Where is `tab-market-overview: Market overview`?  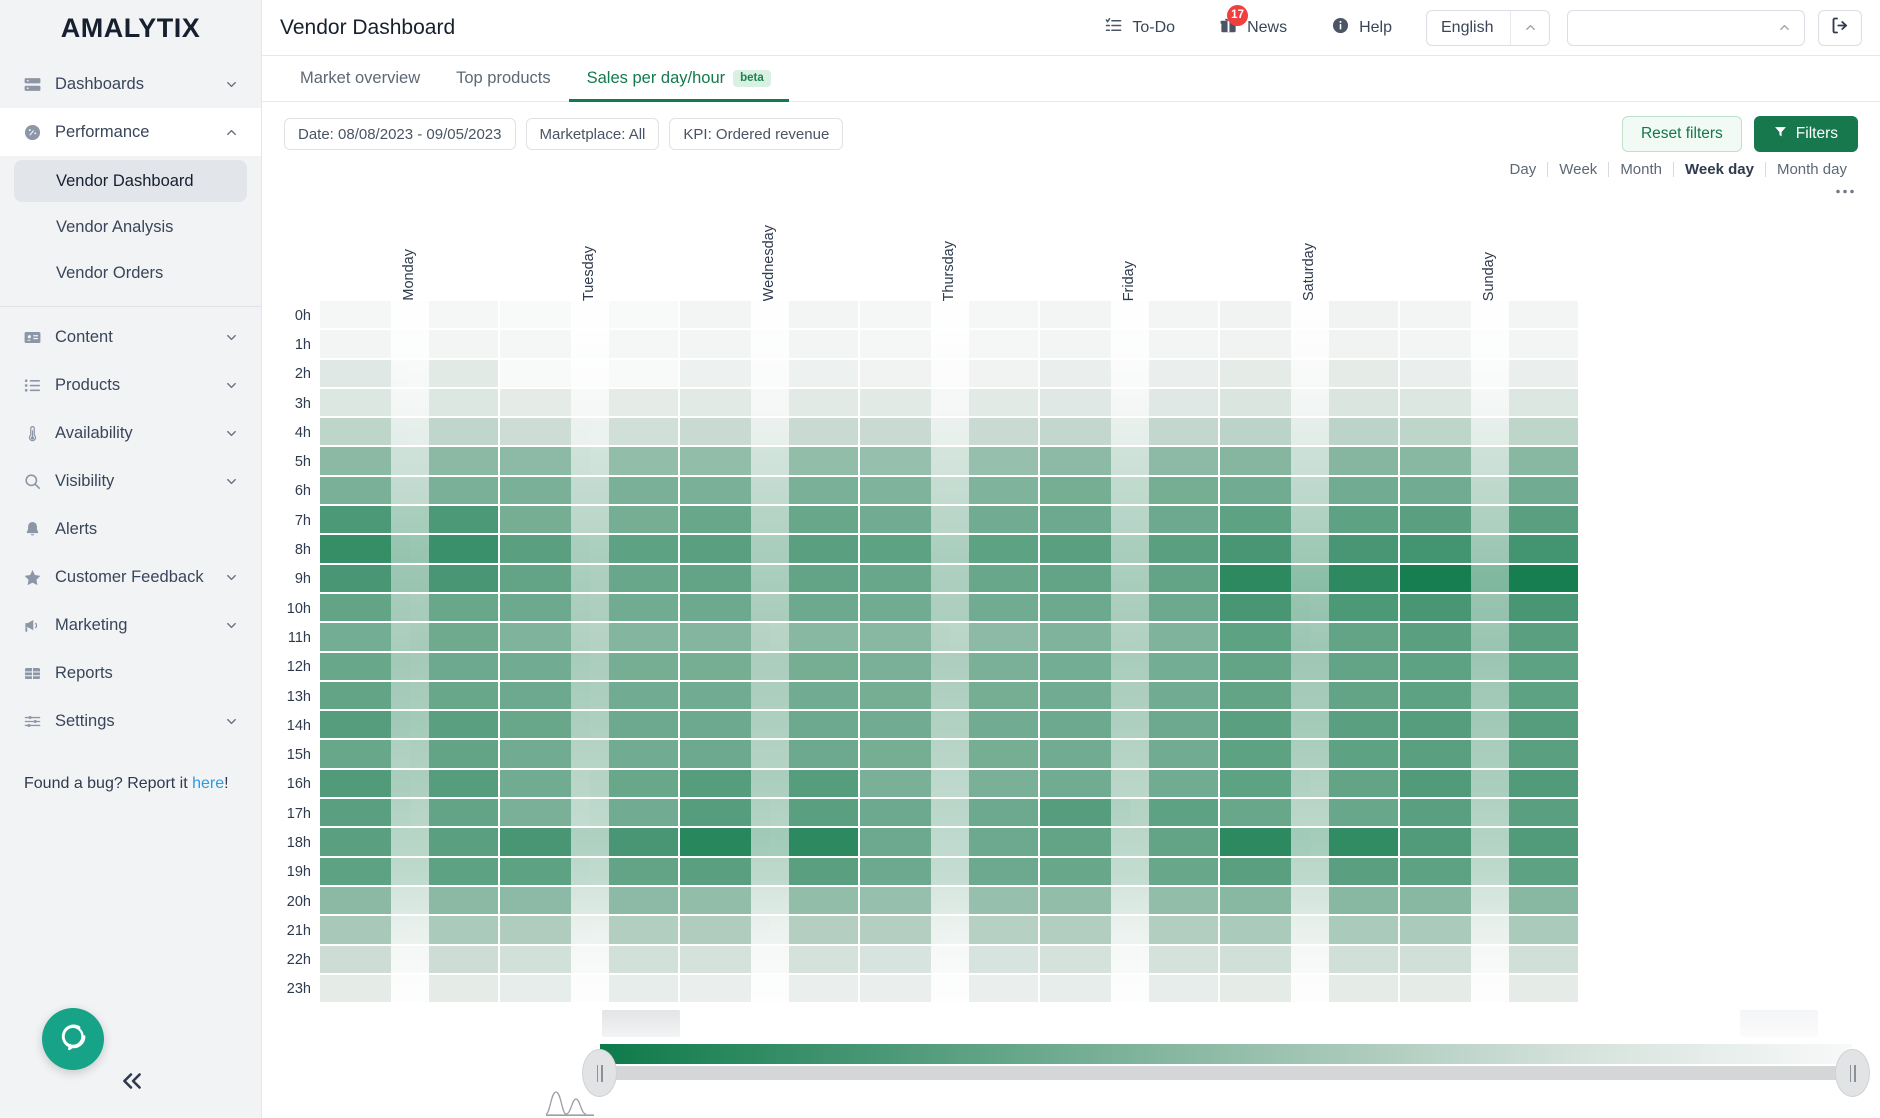
tab-market-overview: Market overview is located at coordinates (360, 85).